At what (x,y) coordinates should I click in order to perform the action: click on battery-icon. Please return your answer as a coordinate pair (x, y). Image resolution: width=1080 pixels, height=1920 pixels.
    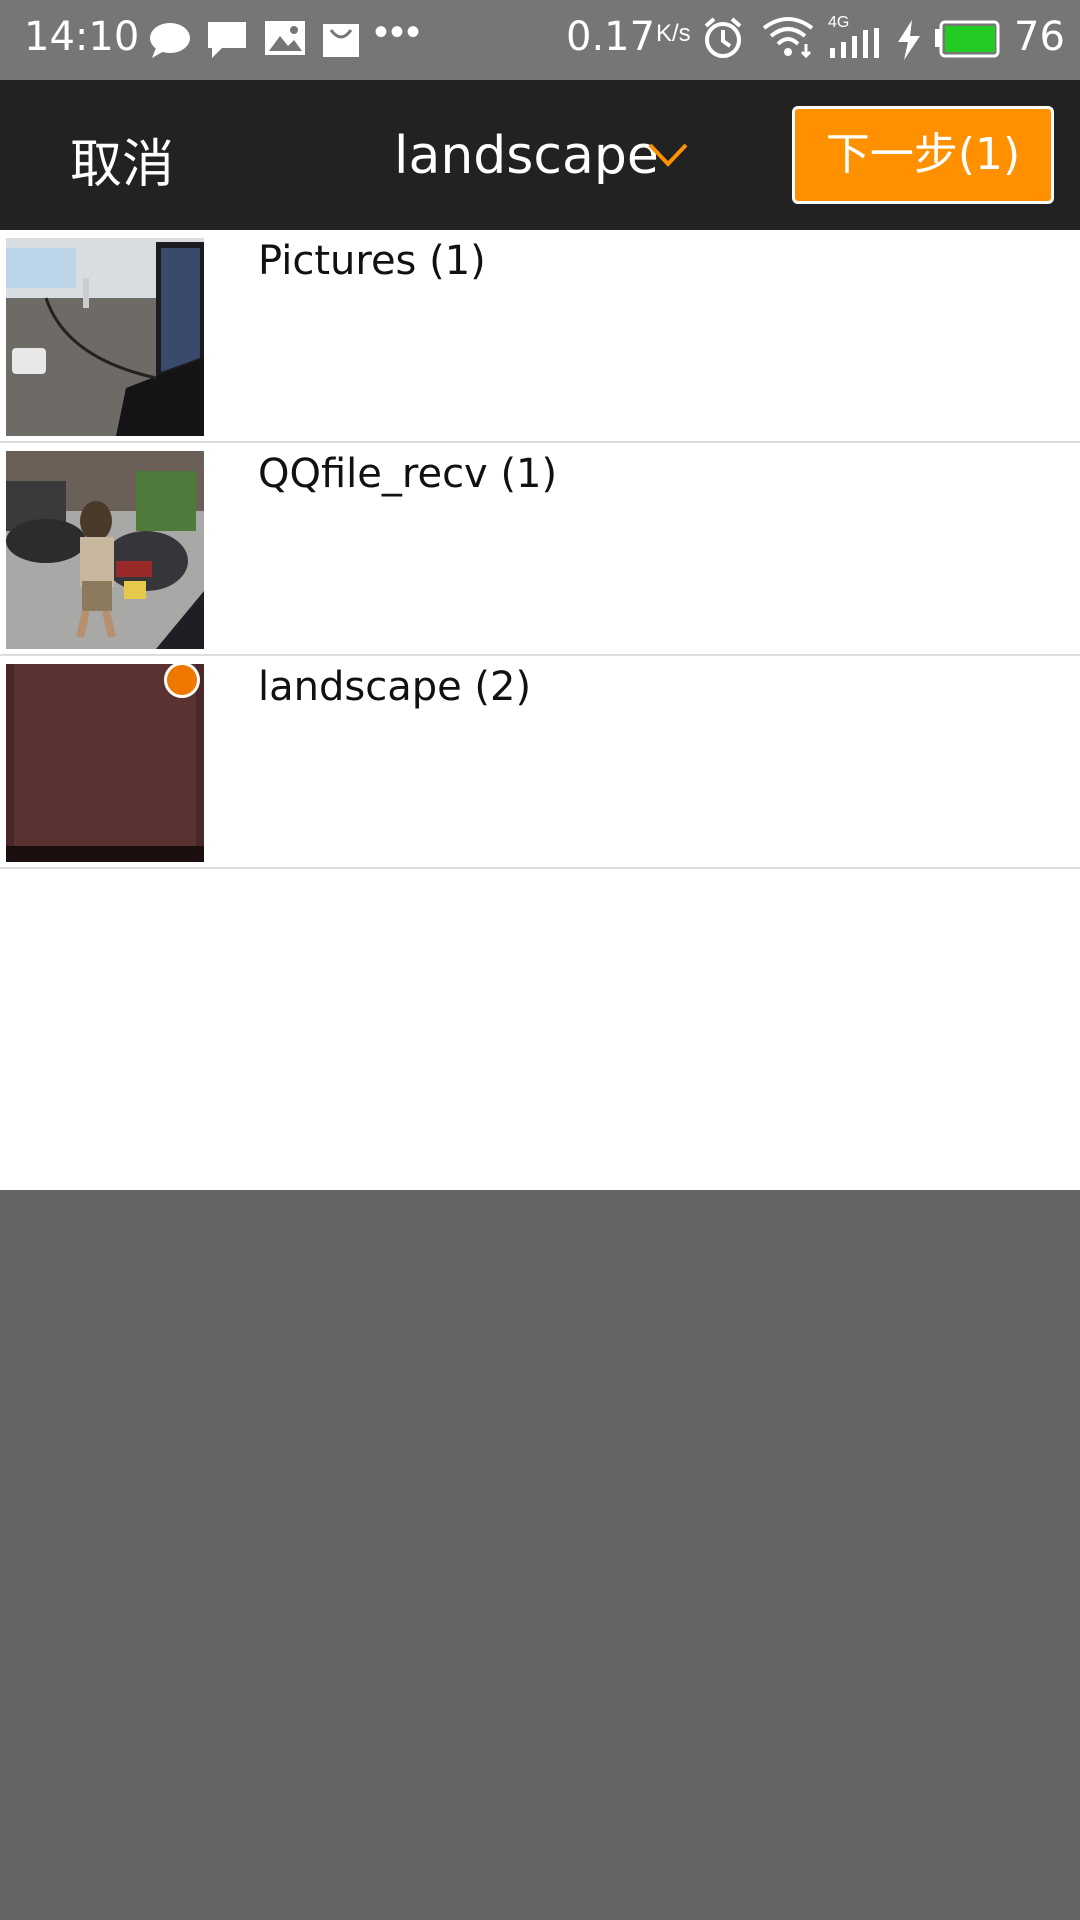
    Looking at the image, I should click on (967, 39).